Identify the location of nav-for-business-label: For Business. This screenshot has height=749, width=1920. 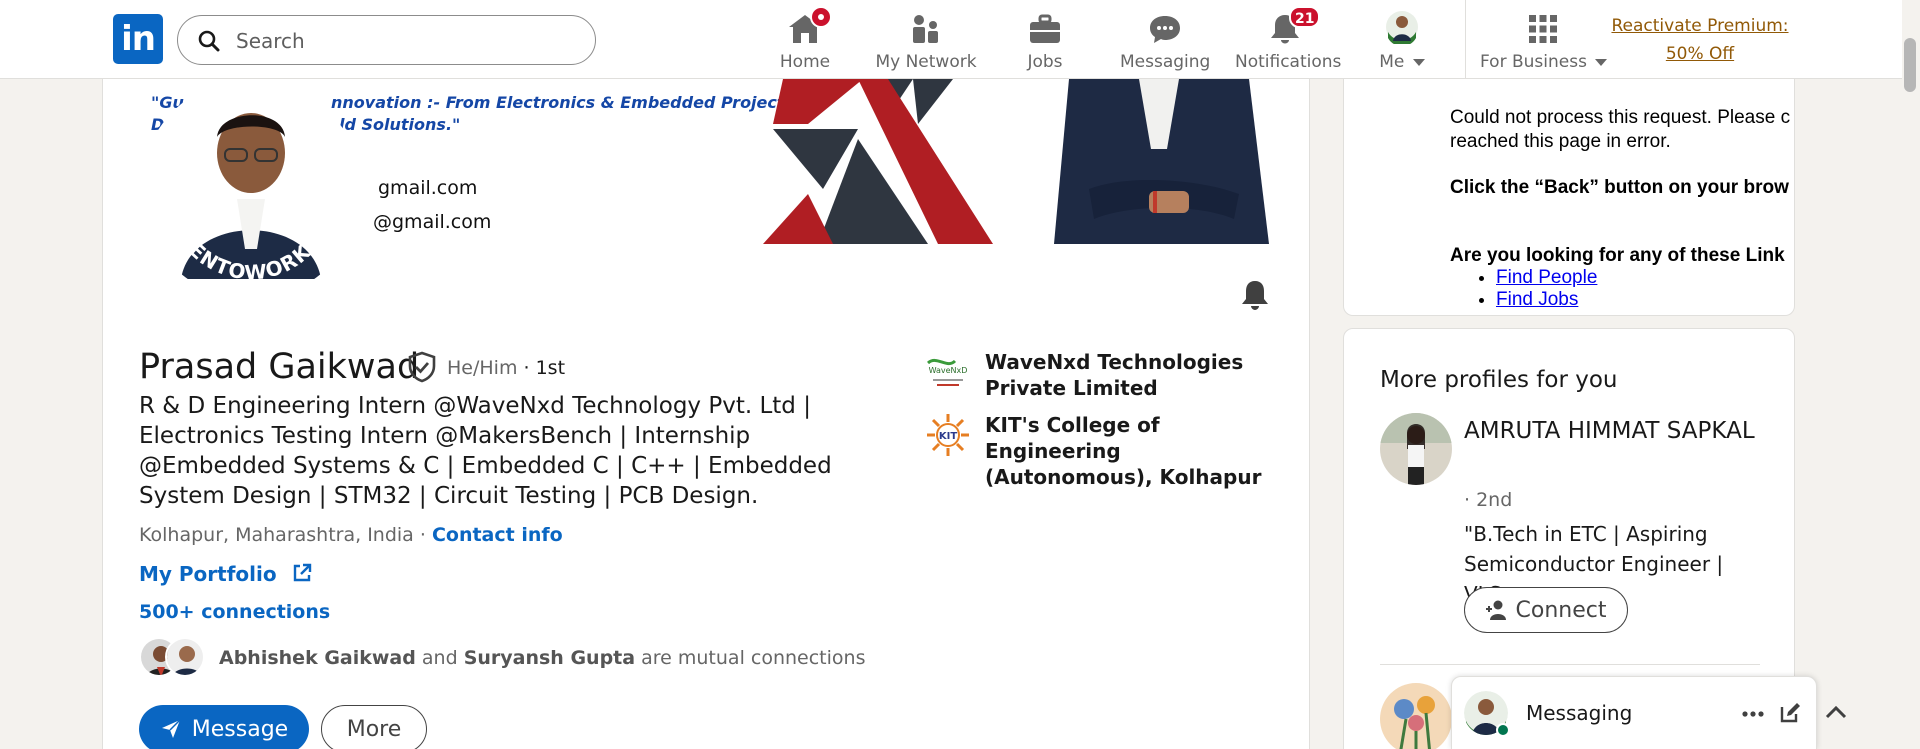
(1544, 62).